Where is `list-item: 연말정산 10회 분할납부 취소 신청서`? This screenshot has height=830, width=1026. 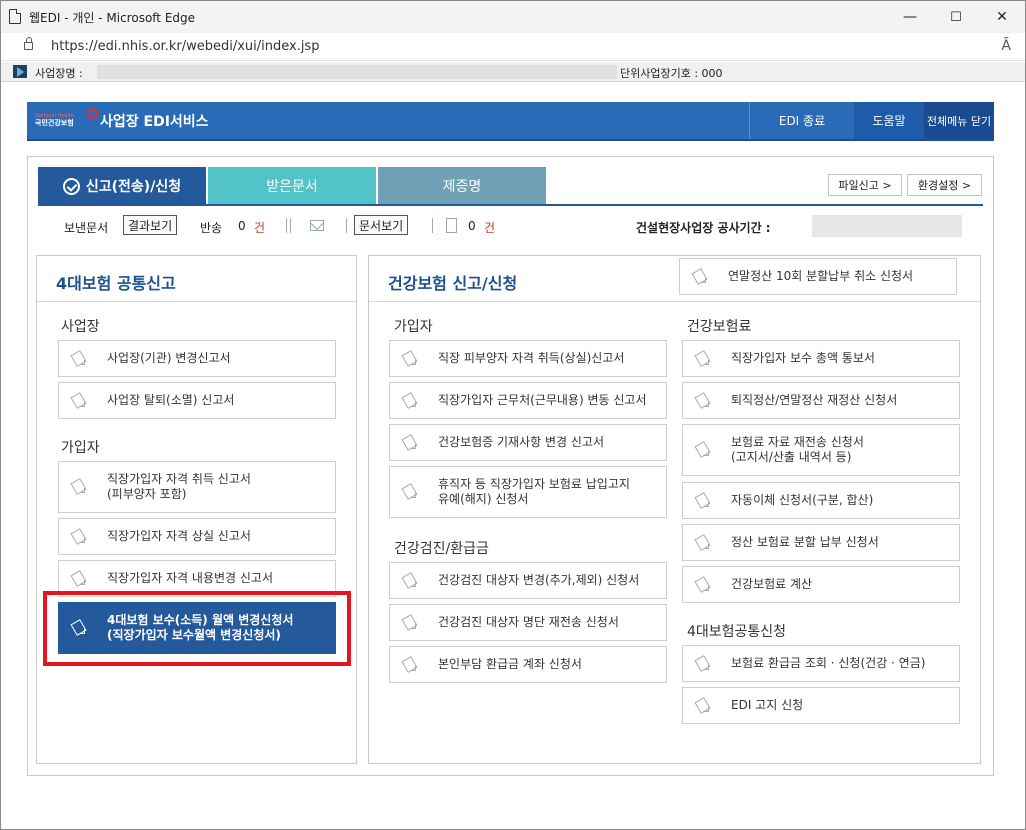
list-item: 연말정산 10회 분할납부 취소 신청서 is located at coordinates (818, 276).